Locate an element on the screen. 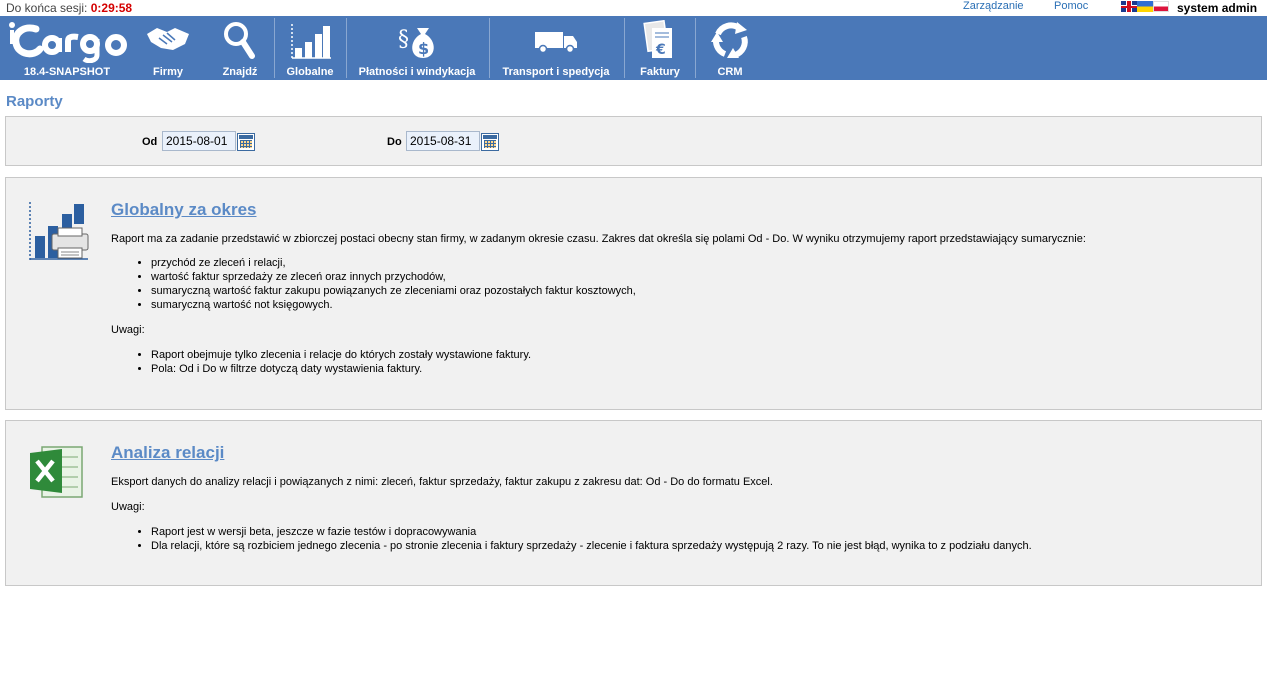 The image size is (1267, 681). nav-label: Globalne is located at coordinates (310, 72).